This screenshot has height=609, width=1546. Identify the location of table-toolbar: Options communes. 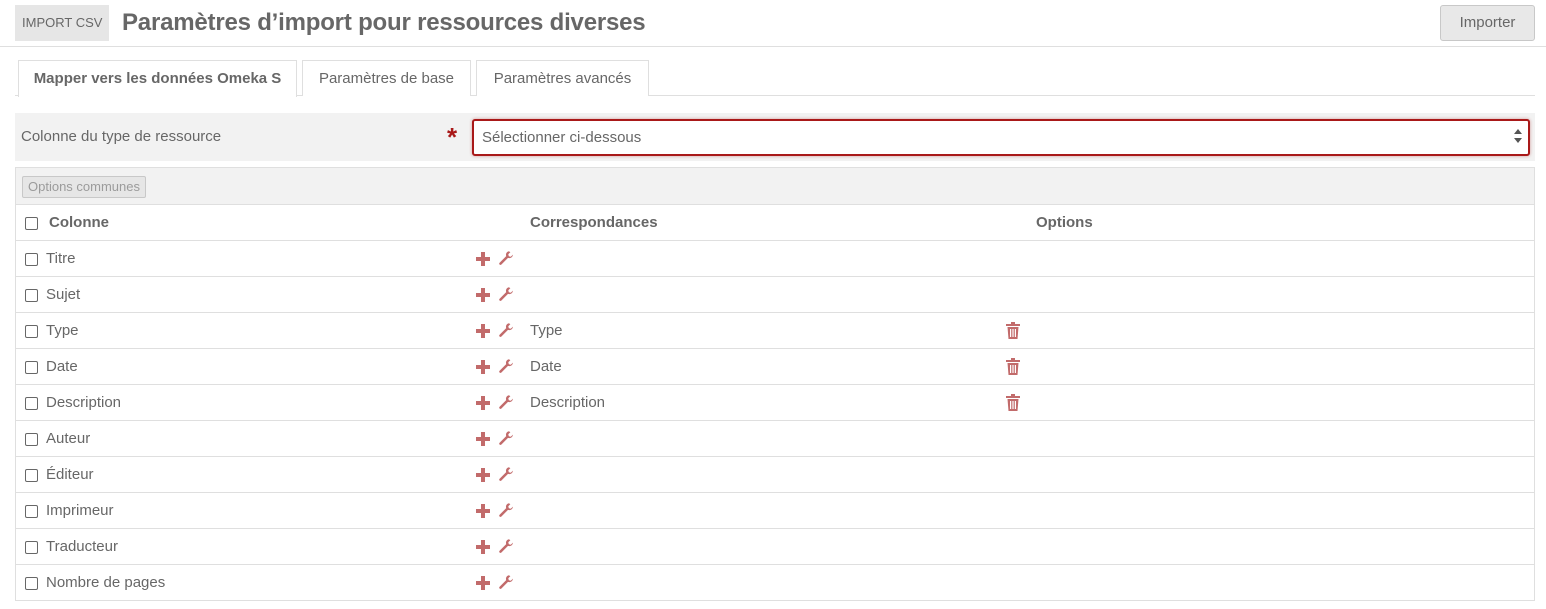
(775, 186).